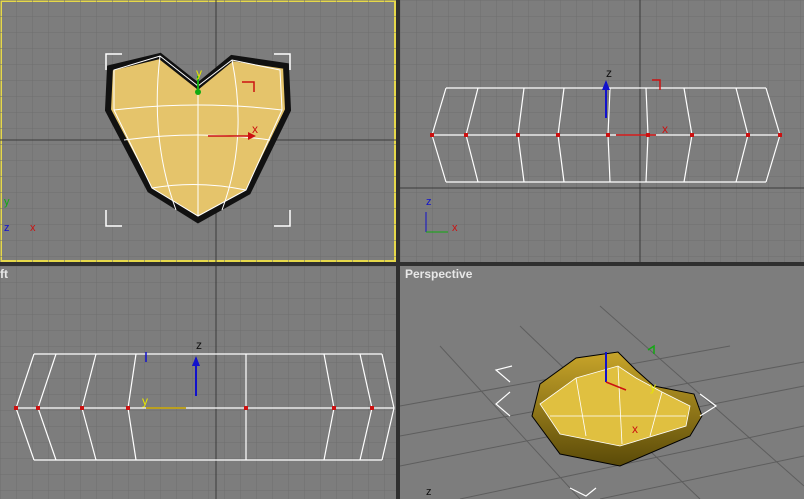  Describe the element at coordinates (439, 274) in the screenshot. I see `viewport-perspective-label: Perspective` at that location.